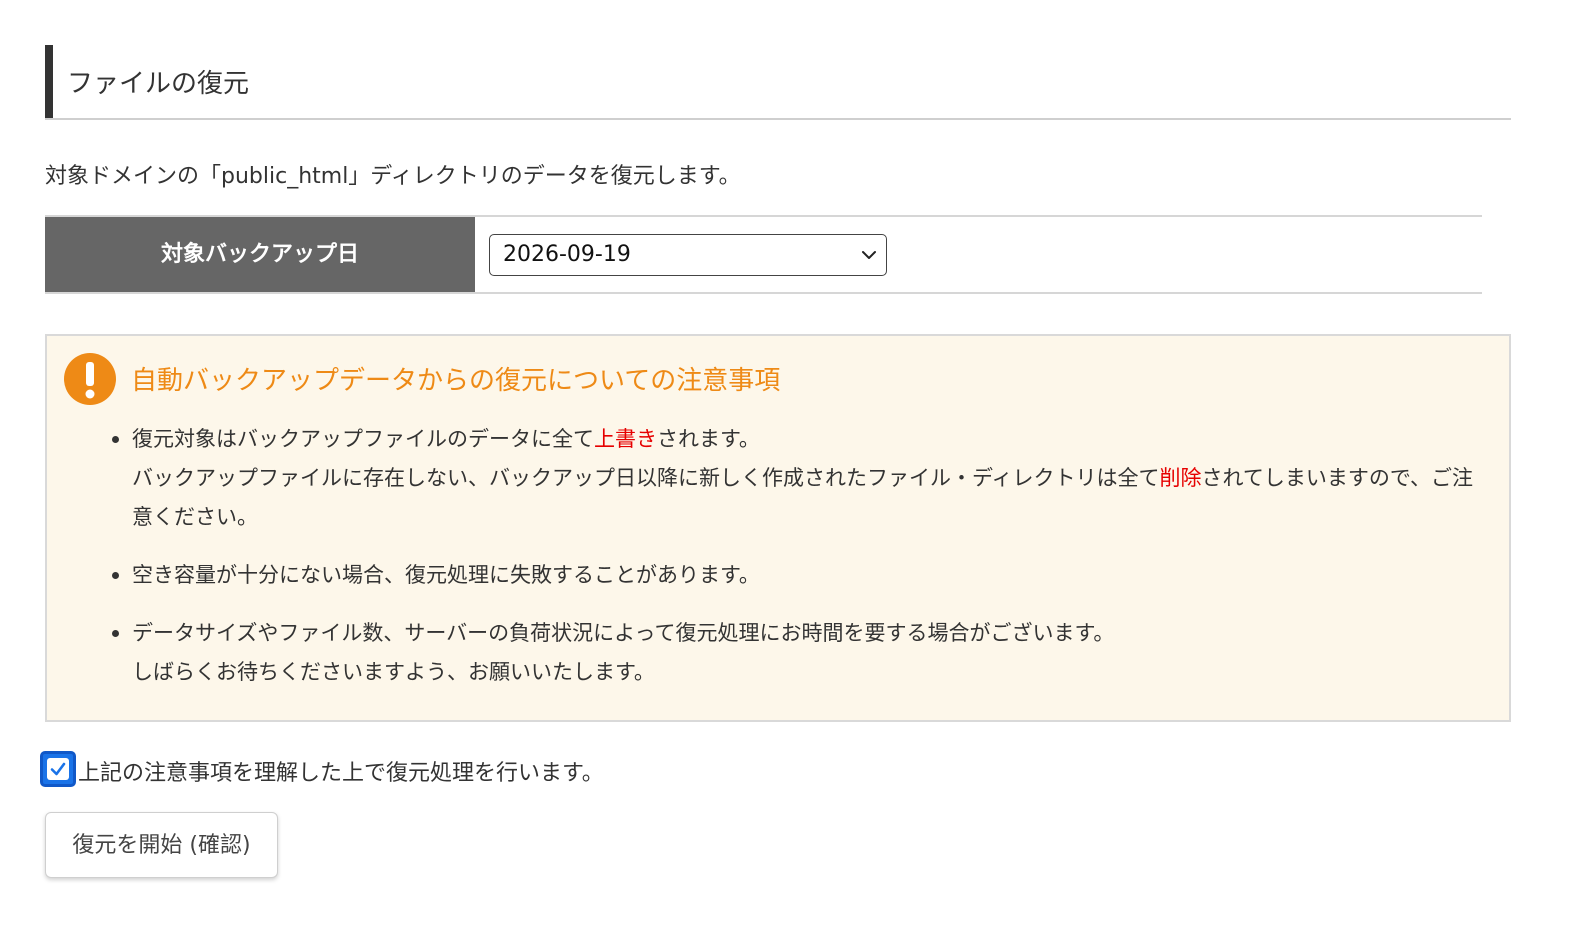  What do you see at coordinates (869, 255) in the screenshot?
I see `chevron-down-icon` at bounding box center [869, 255].